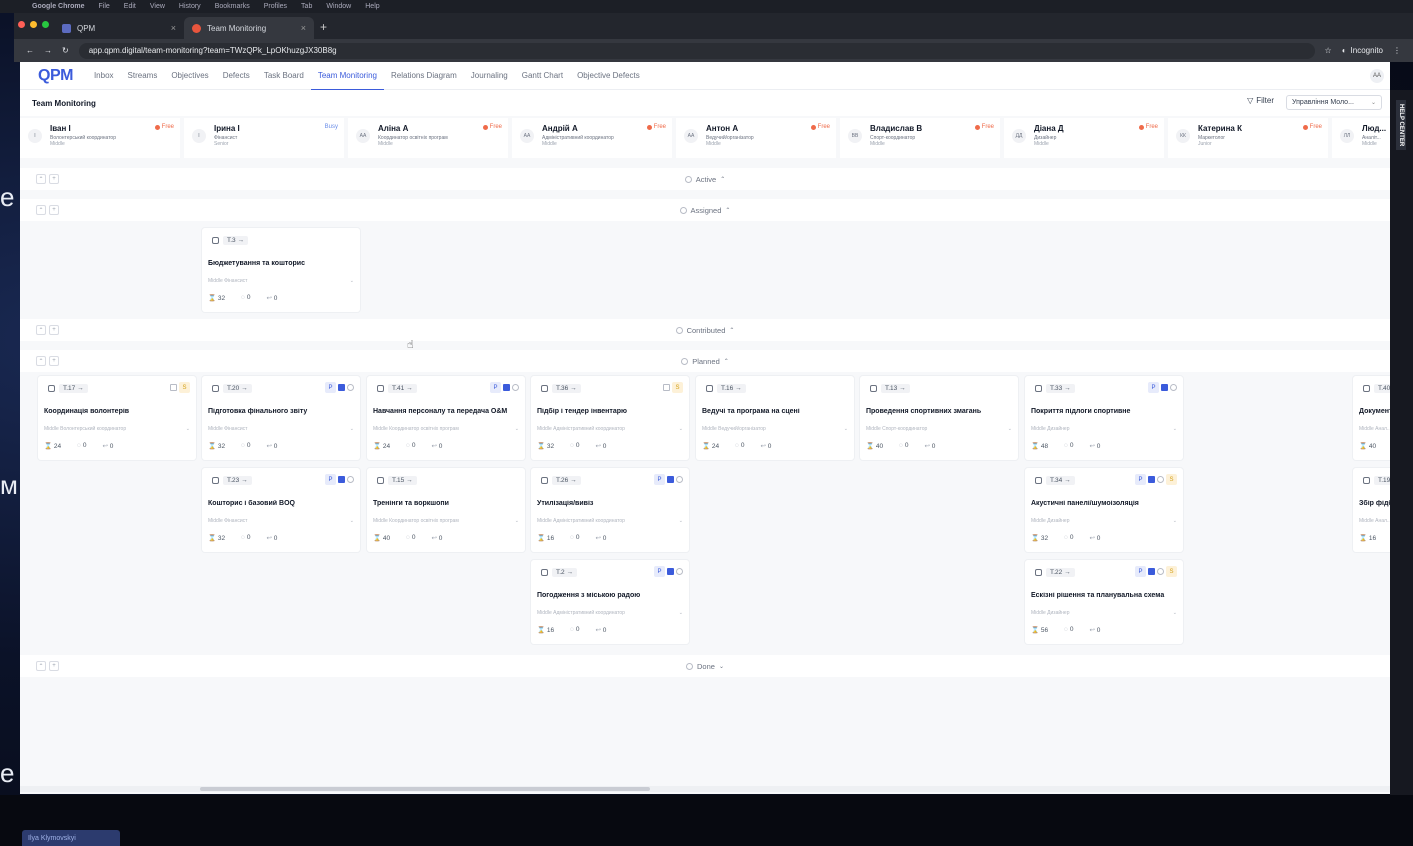 The width and height of the screenshot is (1413, 846). I want to click on member-column-header: КК Катерина К Маркетолог Junior Free, so click(1250, 138).